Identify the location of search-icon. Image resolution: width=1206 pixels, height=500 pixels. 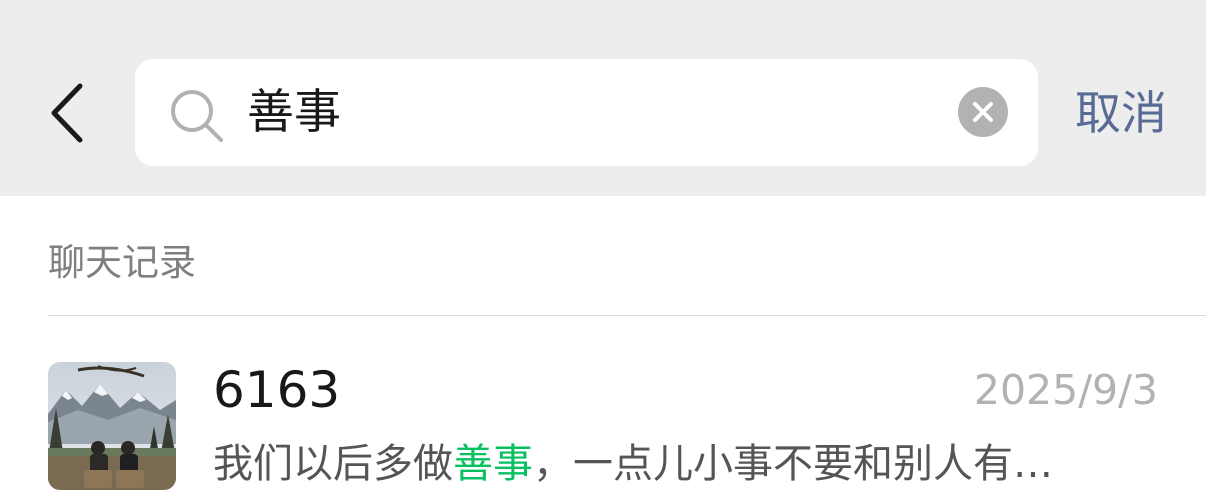
(197, 116).